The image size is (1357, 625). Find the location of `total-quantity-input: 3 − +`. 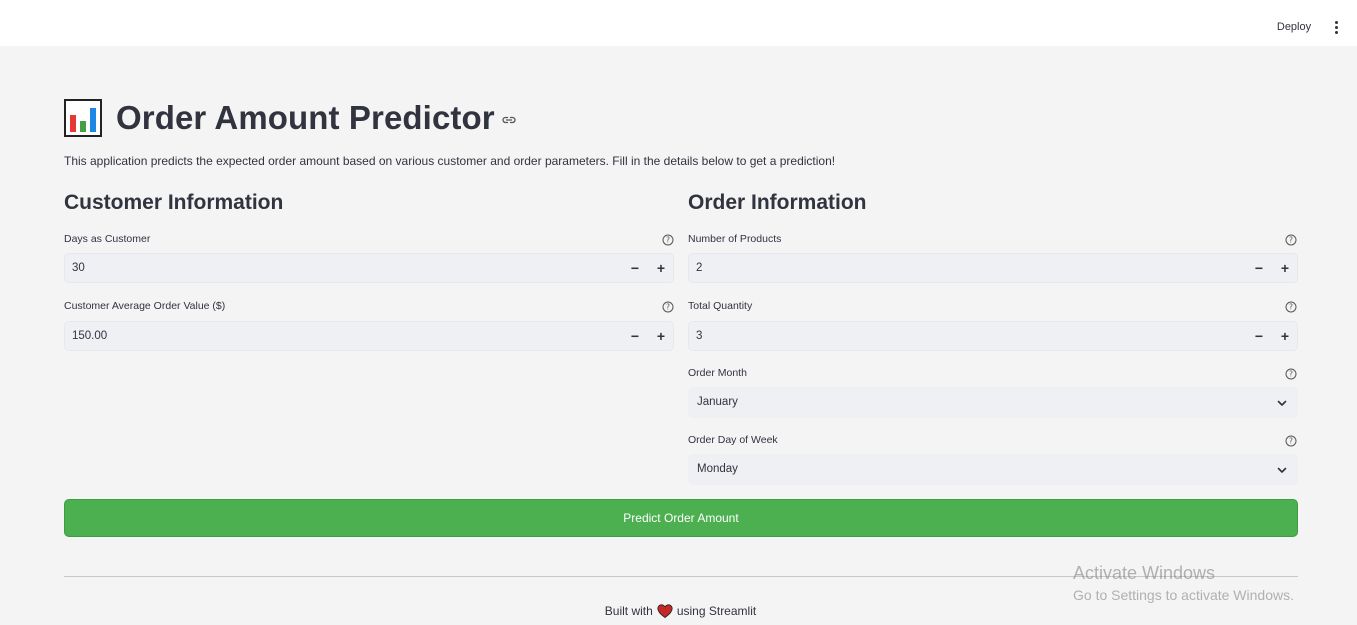

total-quantity-input: 3 − + is located at coordinates (993, 336).